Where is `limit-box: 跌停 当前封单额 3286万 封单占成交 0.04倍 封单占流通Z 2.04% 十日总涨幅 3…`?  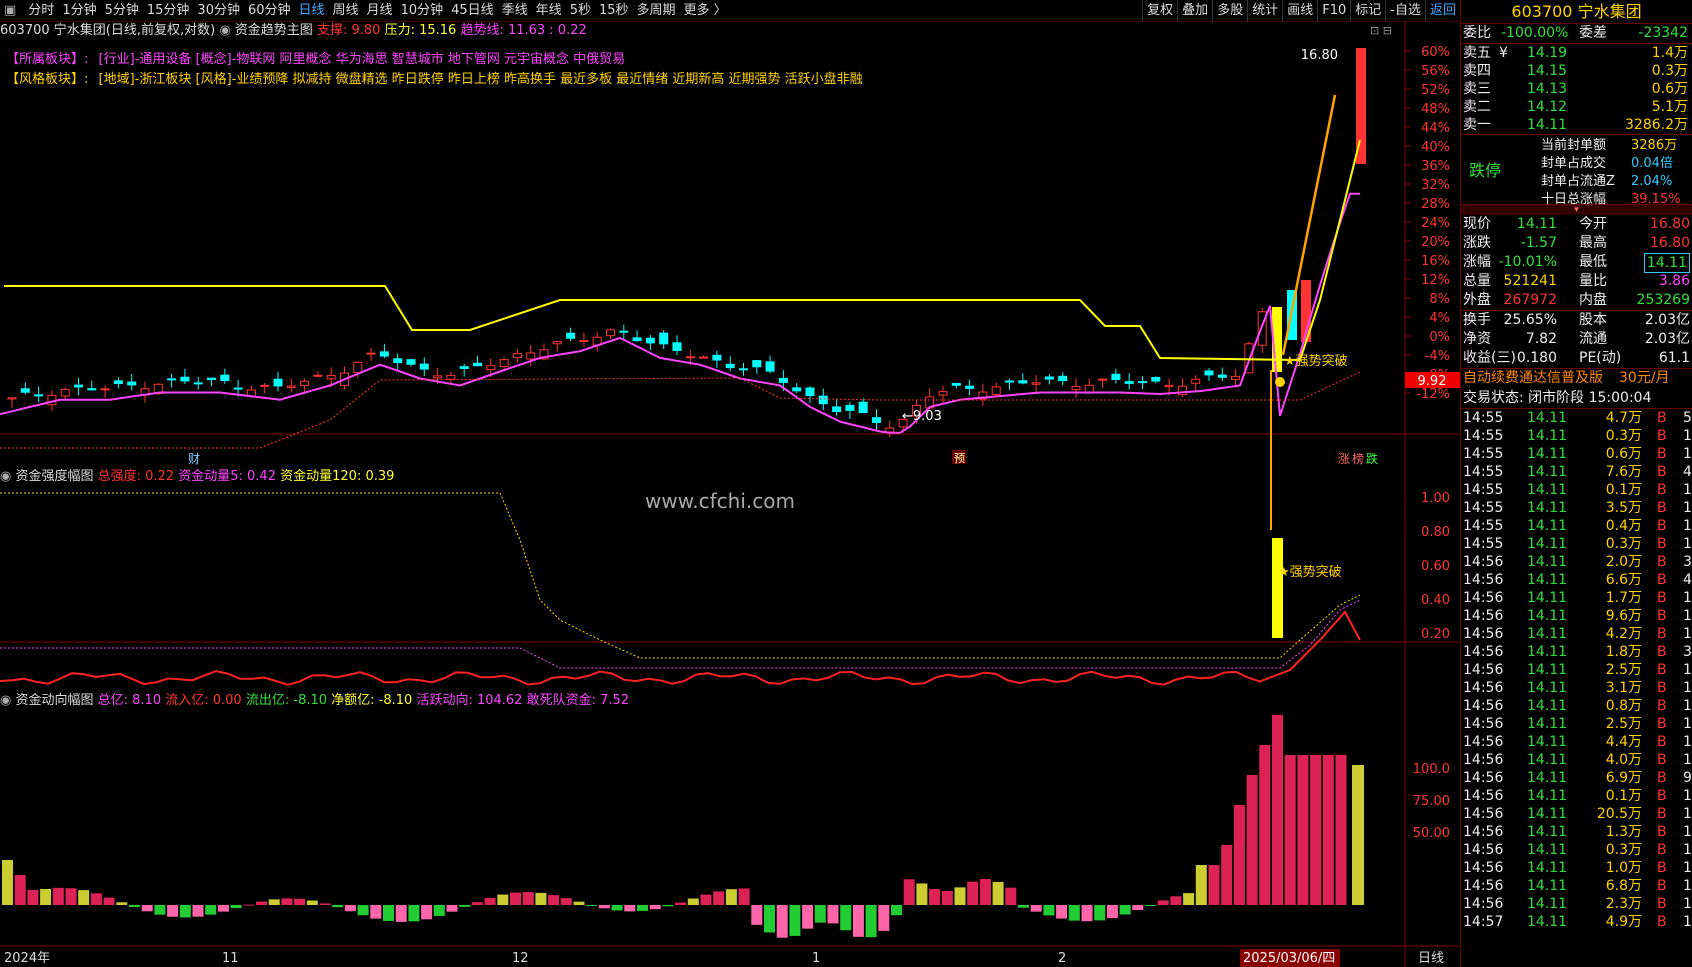
limit-box: 跌停 当前封单额 3286万 封单占成交 0.04倍 封单占流通Z 2.04% 十日总涨幅 3… is located at coordinates (1576, 171).